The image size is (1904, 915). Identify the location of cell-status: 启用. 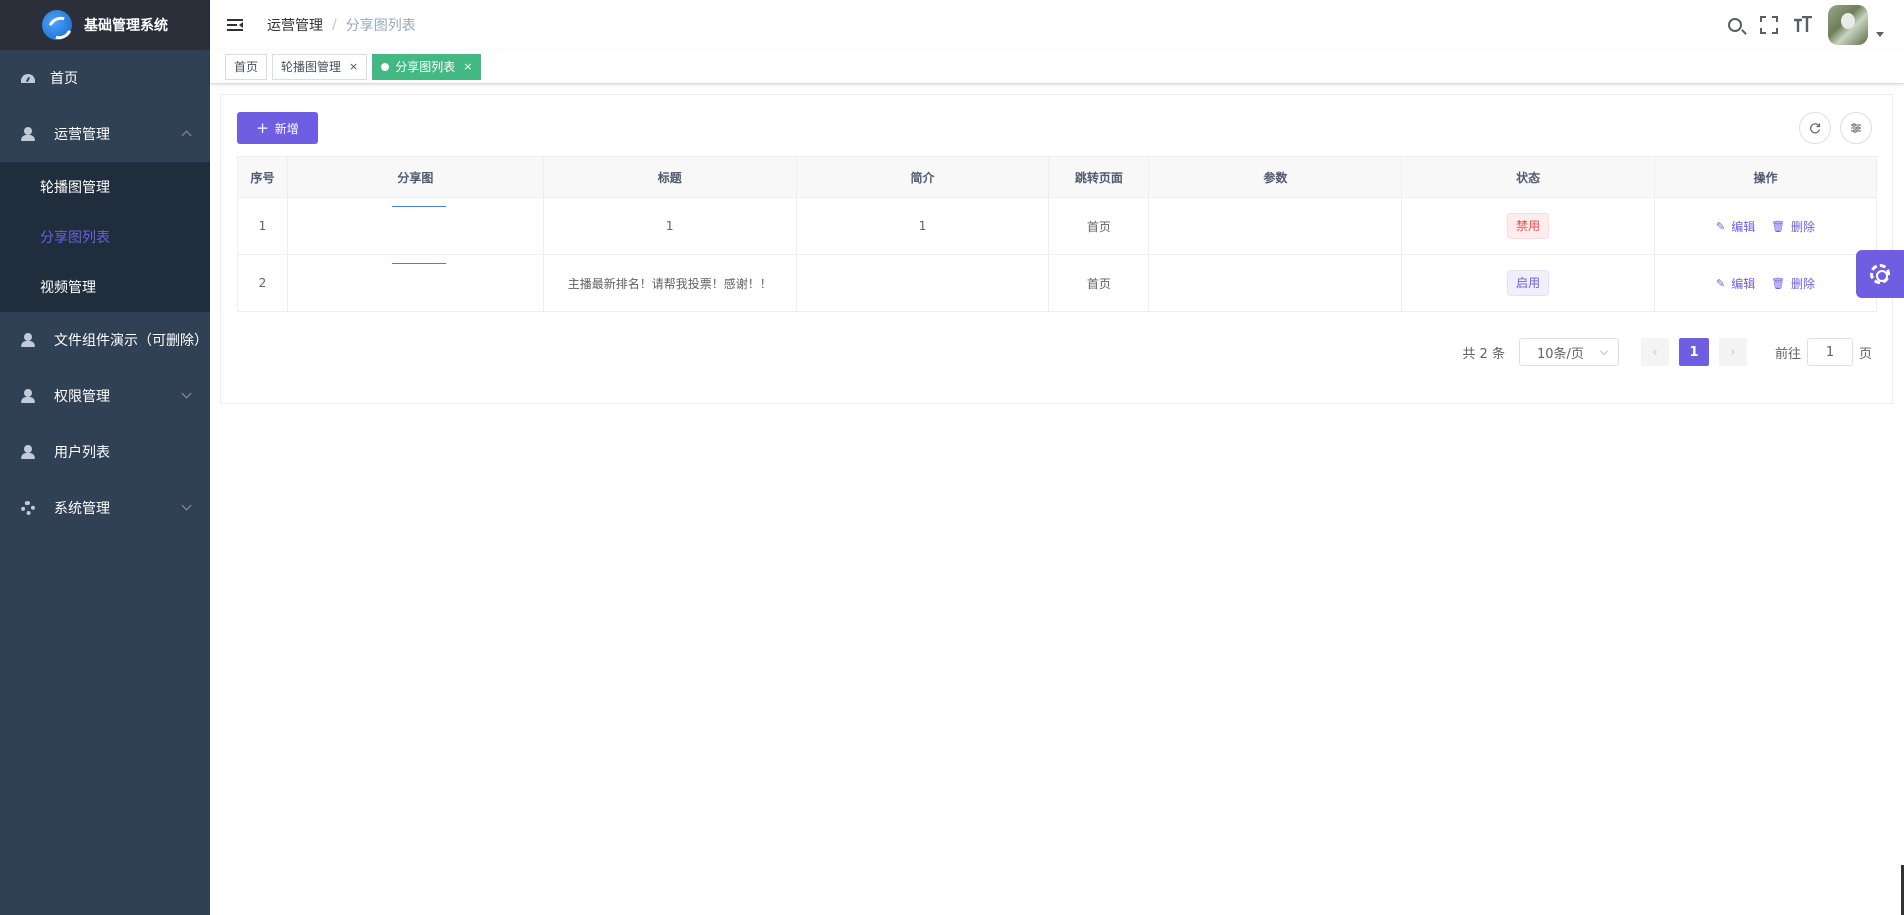
(1528, 283).